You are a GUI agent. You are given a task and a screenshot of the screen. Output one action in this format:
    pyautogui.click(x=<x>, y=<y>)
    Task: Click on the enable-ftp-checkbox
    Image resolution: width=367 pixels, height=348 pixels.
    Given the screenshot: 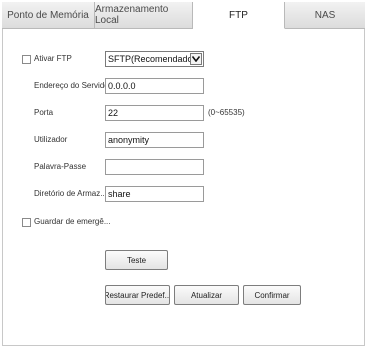 What is the action you would take?
    pyautogui.click(x=26, y=59)
    